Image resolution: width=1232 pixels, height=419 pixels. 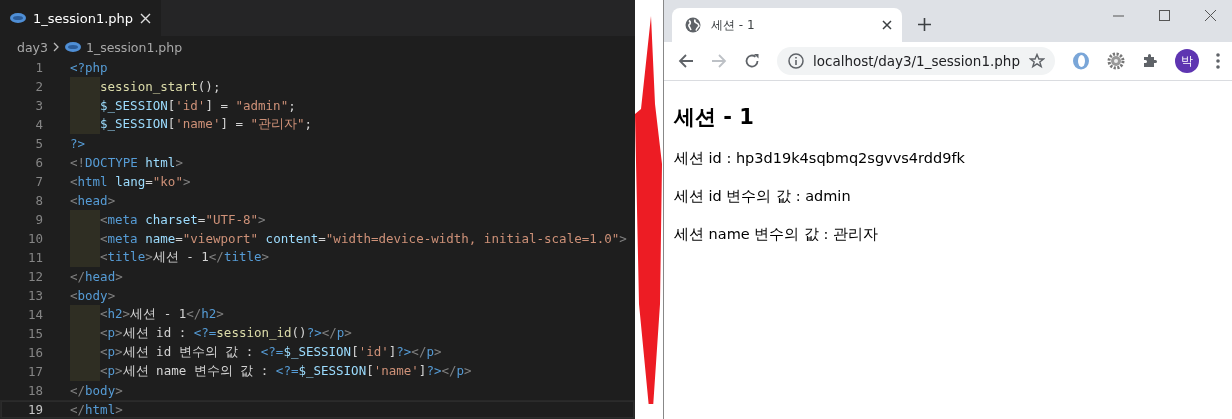 What do you see at coordinates (271, 352) in the screenshot?
I see `code-line: <p>세션 id 변수의 값 : <?=$_SESSION['id']?></p>` at bounding box center [271, 352].